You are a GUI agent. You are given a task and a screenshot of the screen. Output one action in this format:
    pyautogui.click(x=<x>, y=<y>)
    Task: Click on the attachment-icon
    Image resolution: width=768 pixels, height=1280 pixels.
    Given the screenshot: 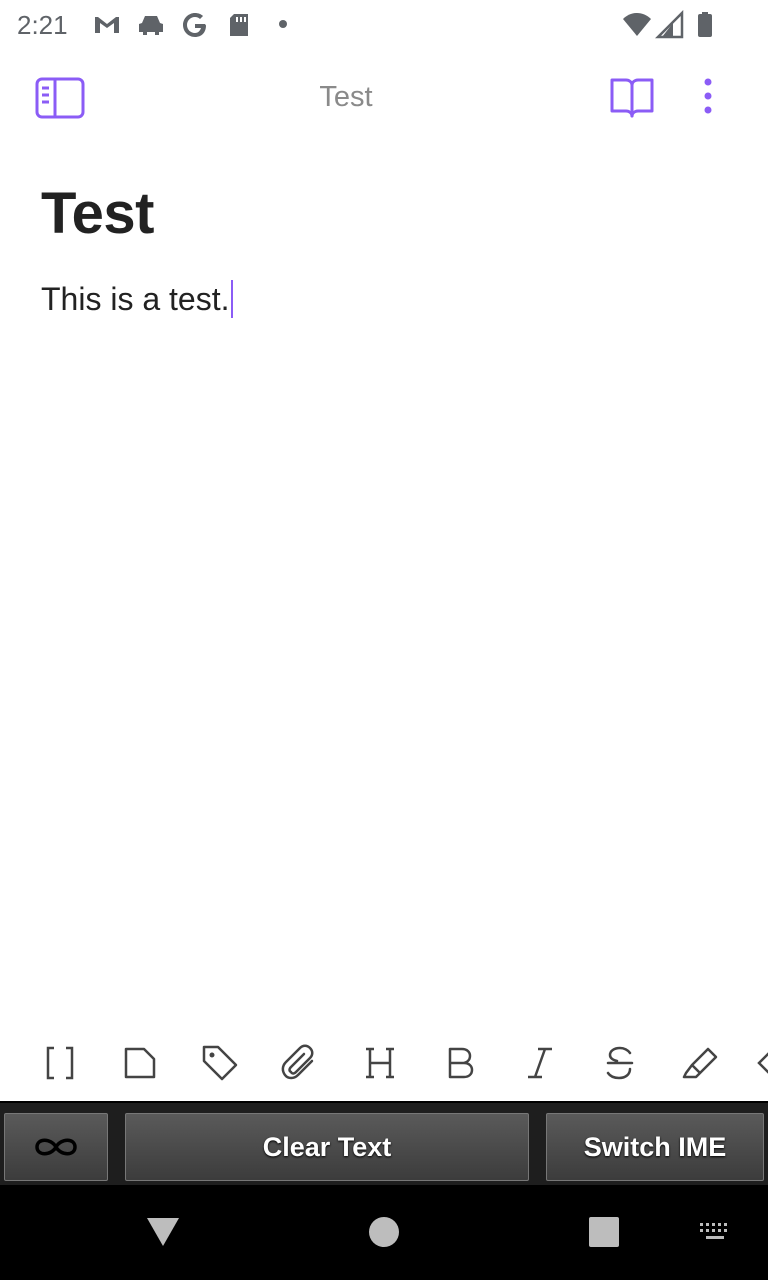 What is the action you would take?
    pyautogui.click(x=300, y=1063)
    